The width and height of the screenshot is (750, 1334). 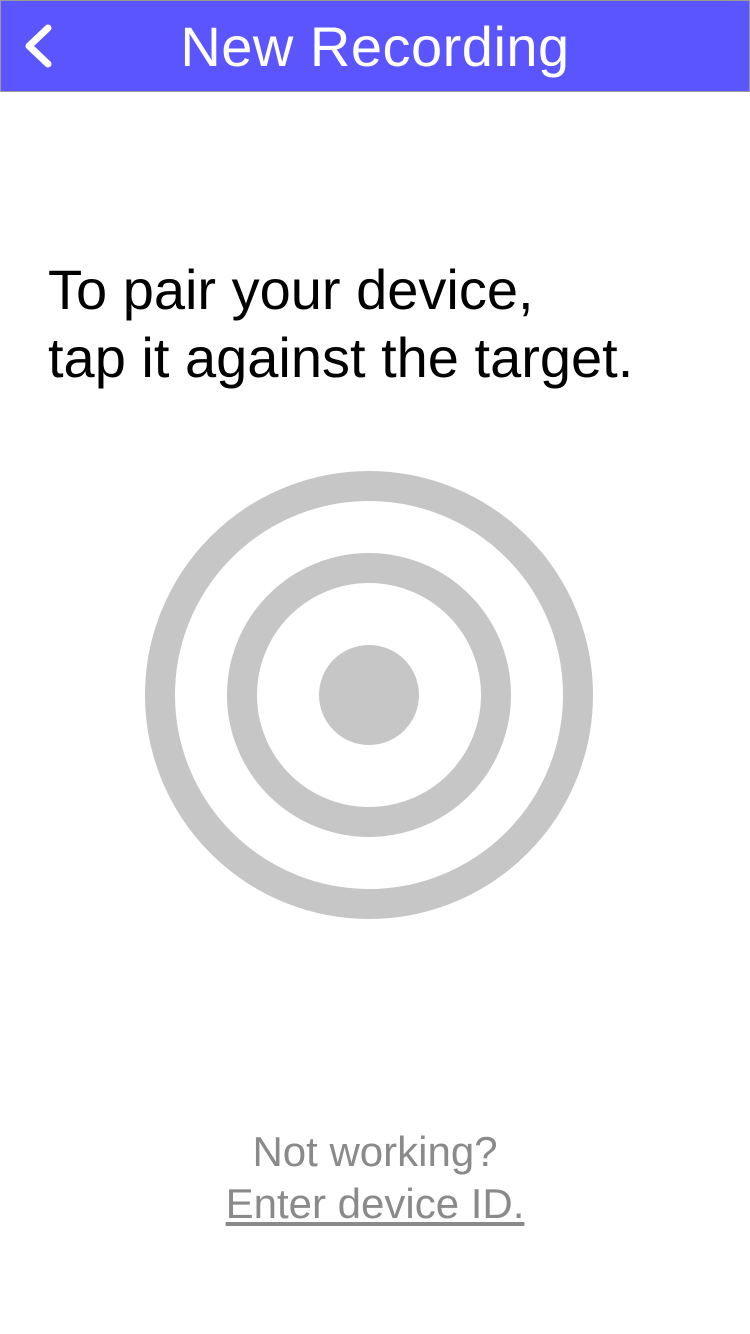 I want to click on target-center-dot, so click(x=369, y=695).